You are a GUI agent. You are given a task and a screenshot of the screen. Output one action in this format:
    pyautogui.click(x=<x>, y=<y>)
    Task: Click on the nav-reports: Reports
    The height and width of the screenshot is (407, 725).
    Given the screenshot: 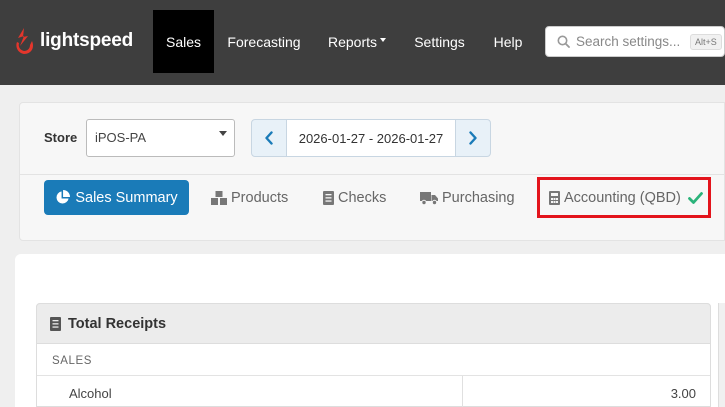 What is the action you would take?
    pyautogui.click(x=357, y=41)
    